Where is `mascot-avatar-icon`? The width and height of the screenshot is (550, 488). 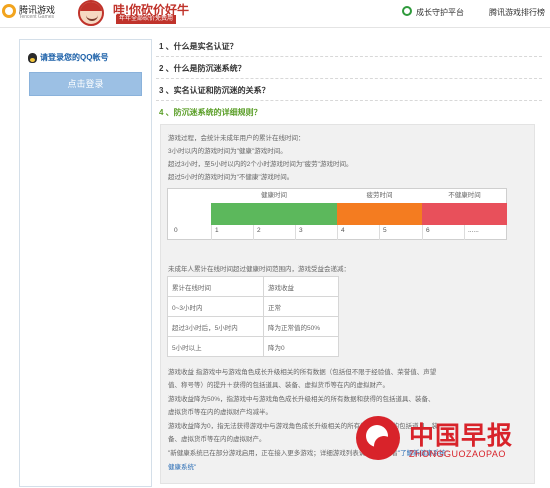 mascot-avatar-icon is located at coordinates (91, 13).